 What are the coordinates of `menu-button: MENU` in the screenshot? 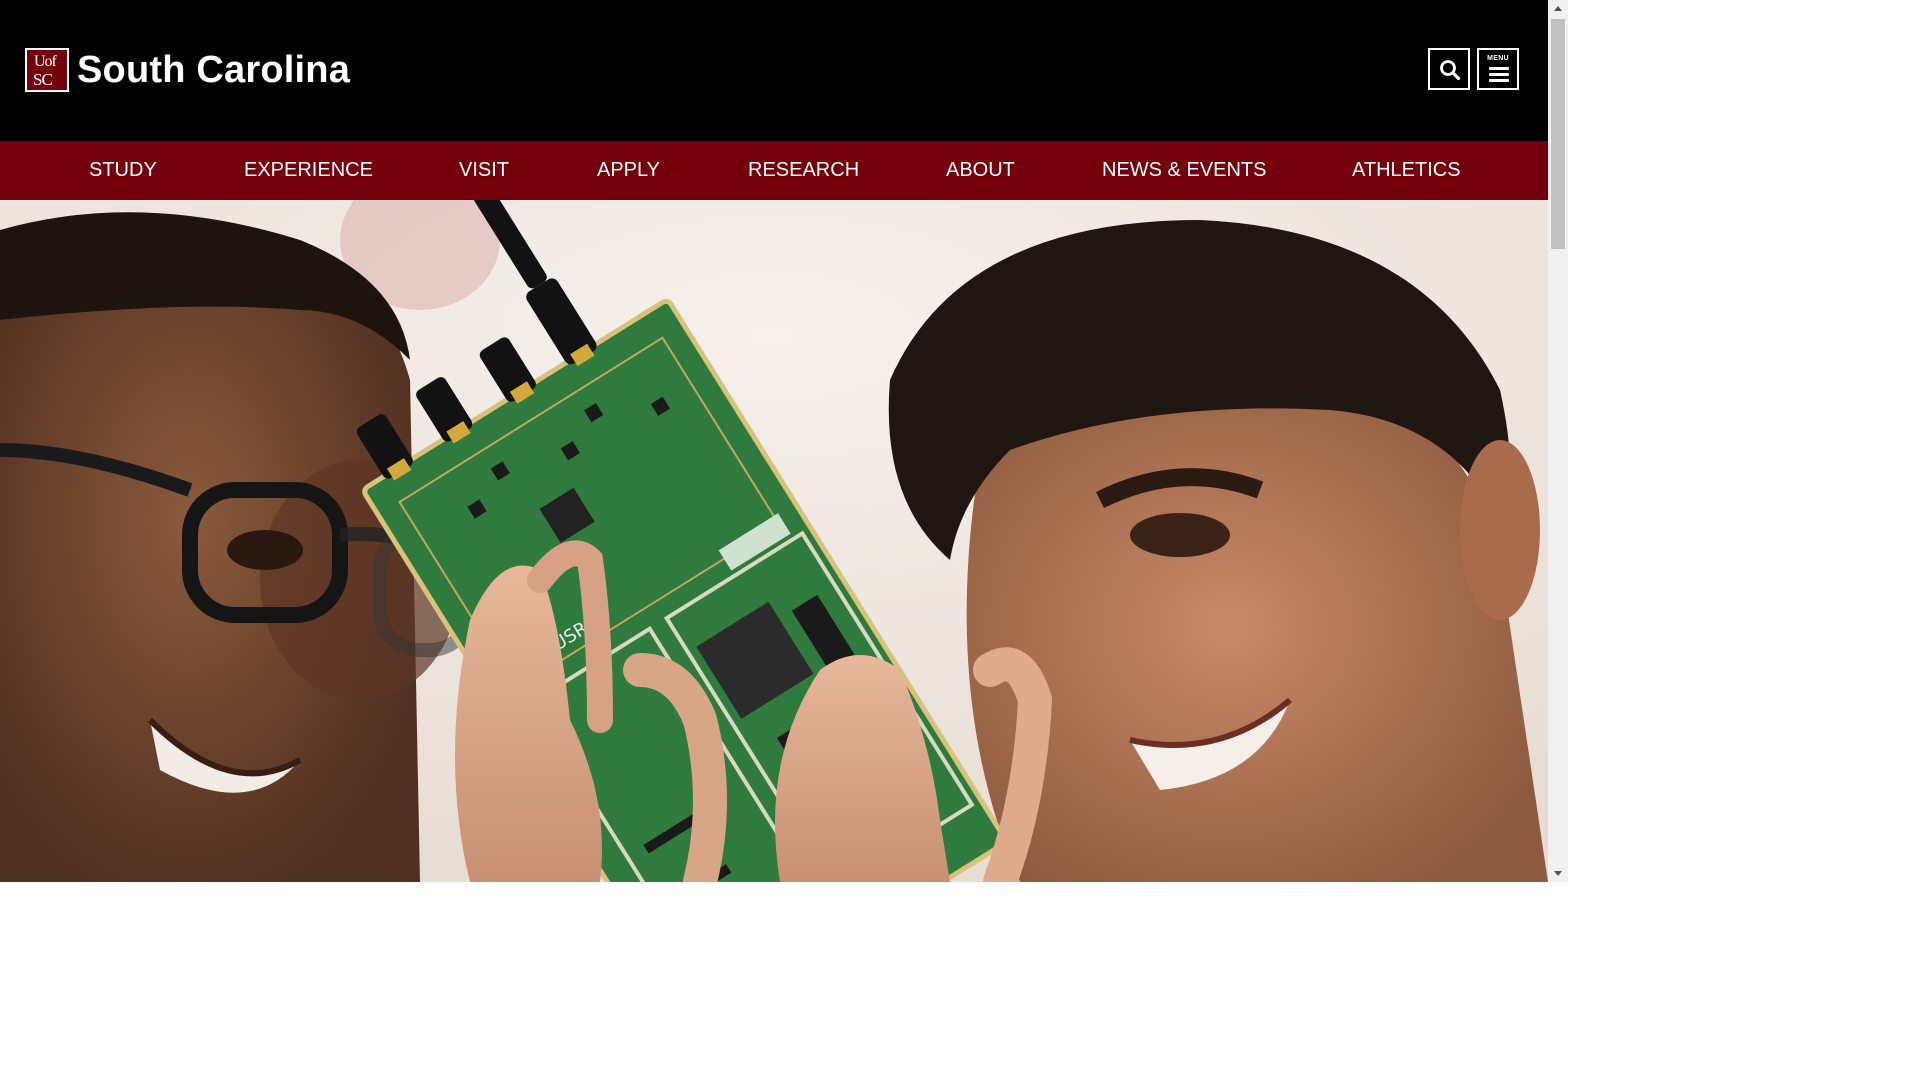 It's located at (1498, 69).